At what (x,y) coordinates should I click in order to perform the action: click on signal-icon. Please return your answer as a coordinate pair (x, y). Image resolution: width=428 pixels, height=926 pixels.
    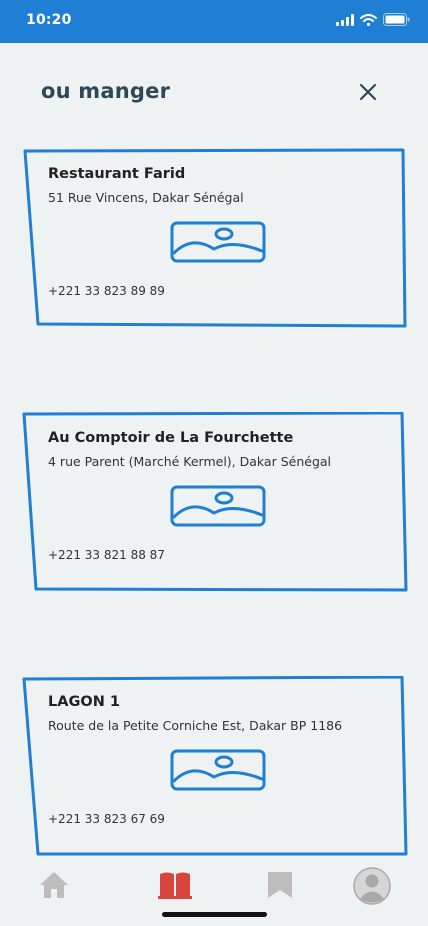
    Looking at the image, I should click on (345, 19).